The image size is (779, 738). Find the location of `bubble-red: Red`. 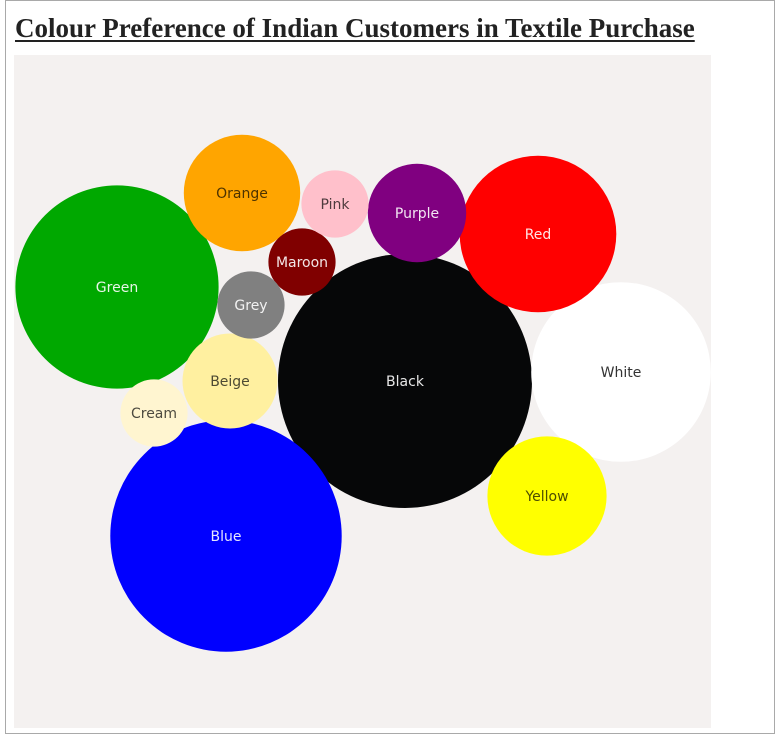

bubble-red: Red is located at coordinates (538, 234).